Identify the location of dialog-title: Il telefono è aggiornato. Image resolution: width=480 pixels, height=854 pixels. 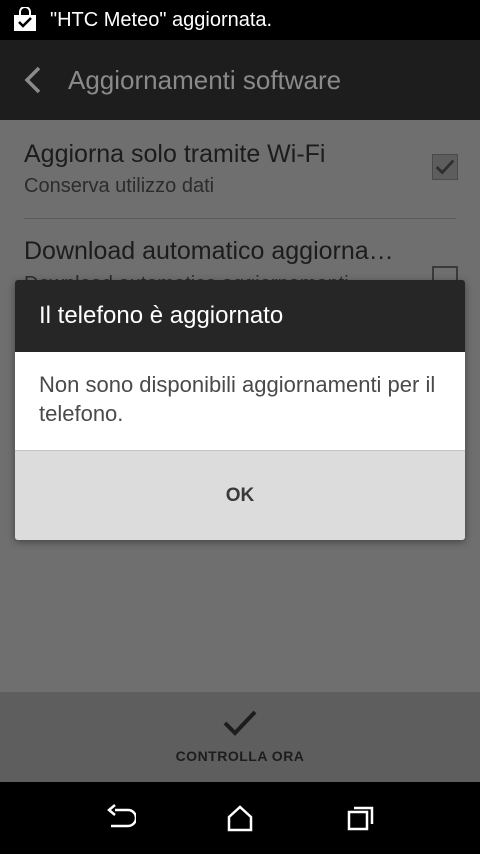
(161, 315).